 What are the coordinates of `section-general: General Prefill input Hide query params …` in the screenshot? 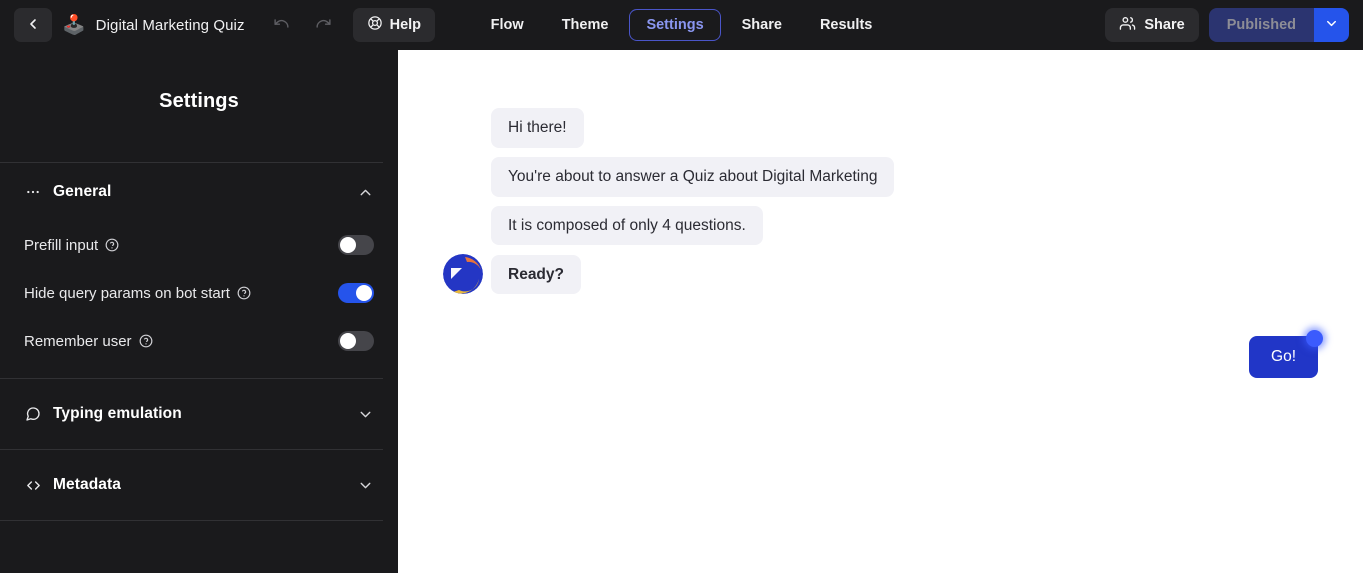 It's located at (199, 264).